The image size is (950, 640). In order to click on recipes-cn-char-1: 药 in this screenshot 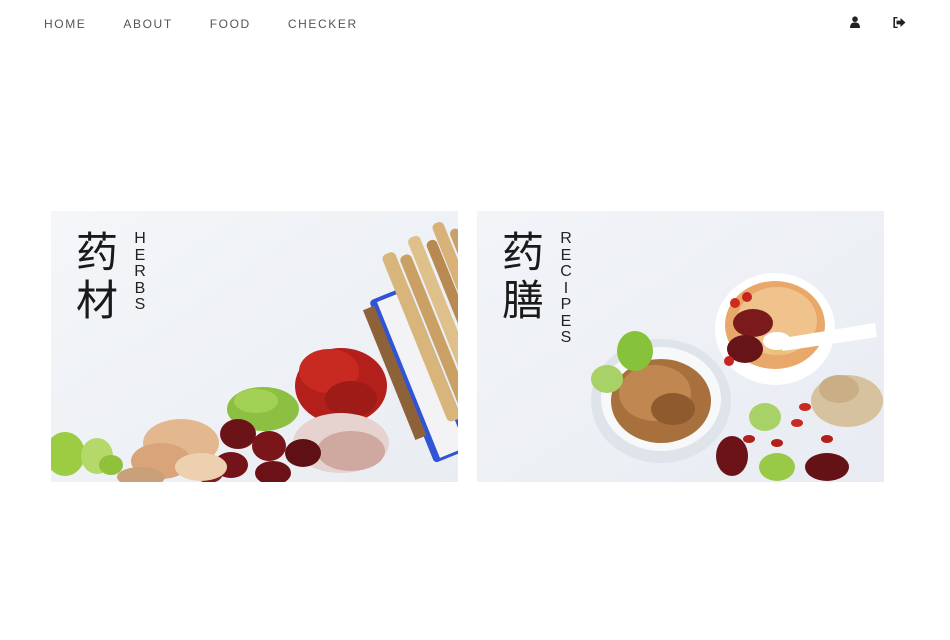, I will do `click(522, 252)`.